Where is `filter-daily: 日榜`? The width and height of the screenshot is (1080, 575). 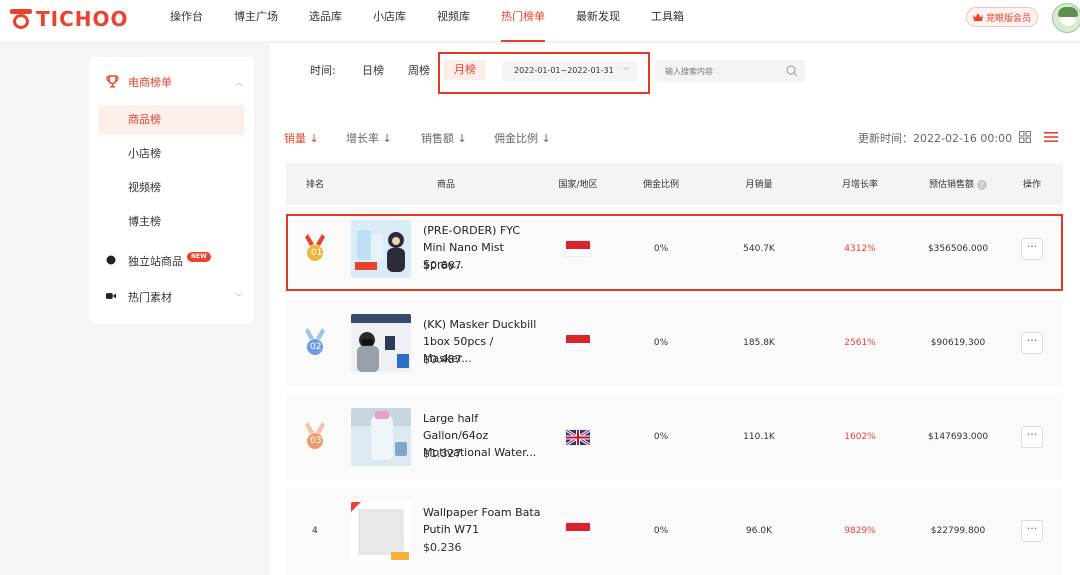
filter-daily: 日榜 is located at coordinates (373, 70).